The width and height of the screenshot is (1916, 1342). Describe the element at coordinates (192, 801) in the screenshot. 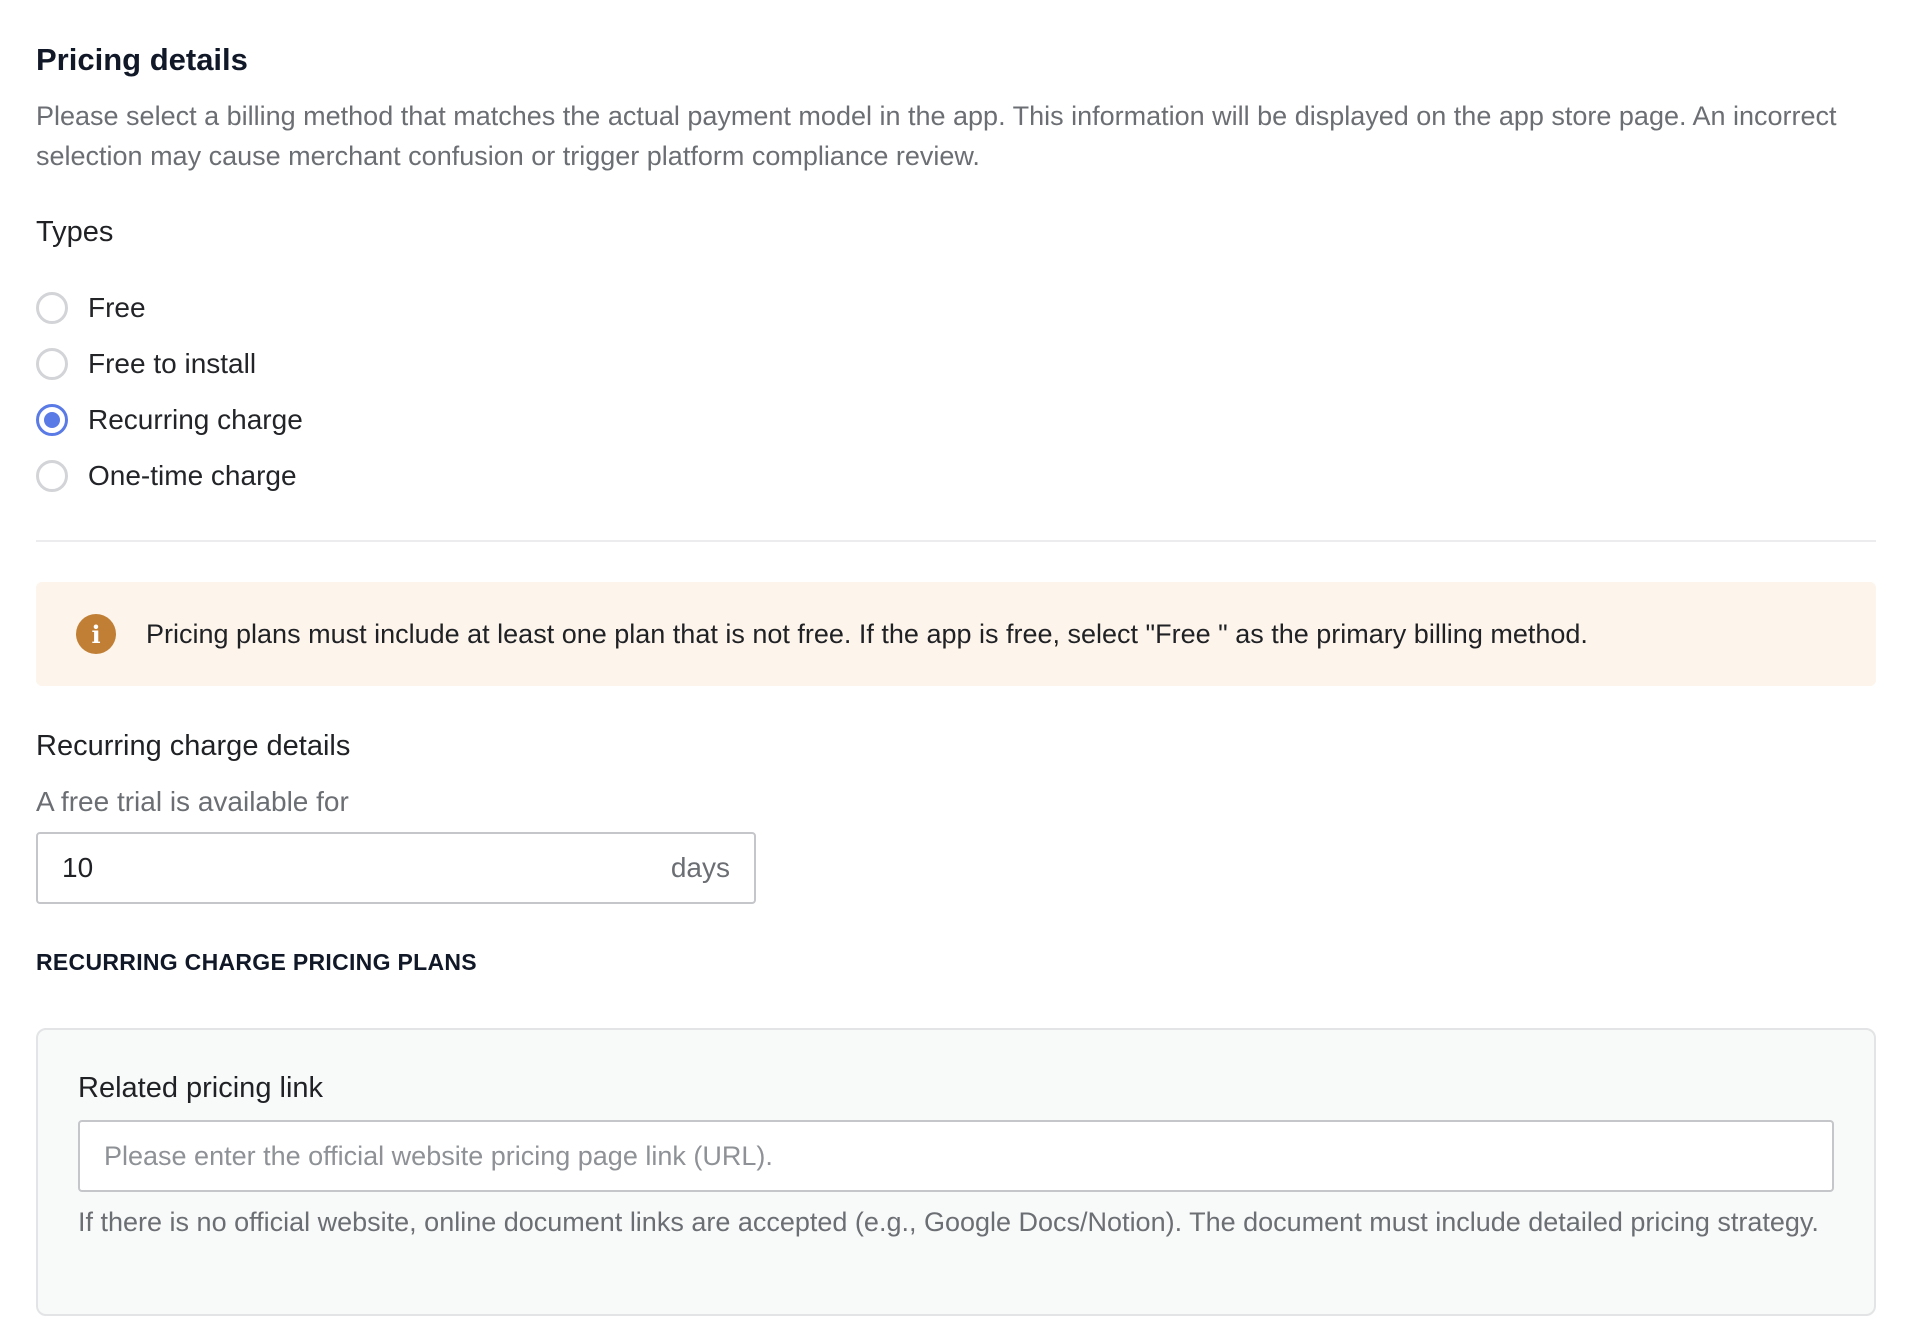

I see `free-trial-label: A free trial is available for` at that location.